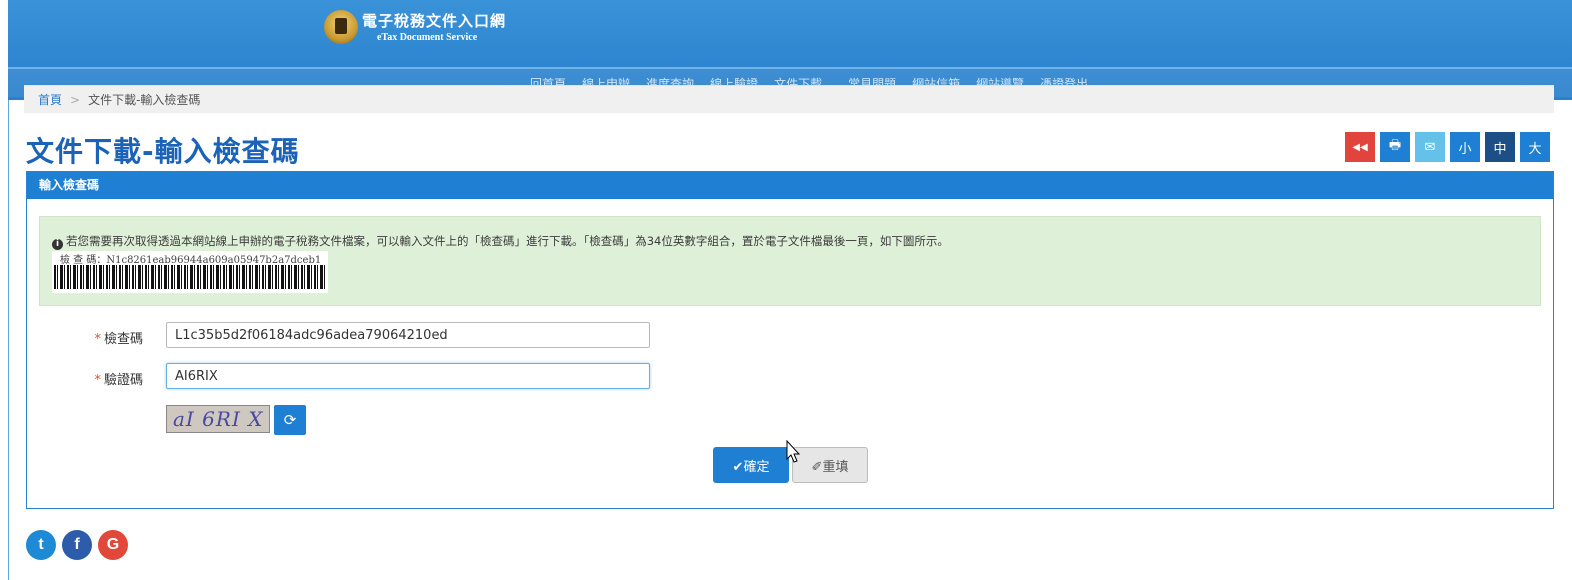  Describe the element at coordinates (341, 27) in the screenshot. I see `logo-seal-icon` at that location.